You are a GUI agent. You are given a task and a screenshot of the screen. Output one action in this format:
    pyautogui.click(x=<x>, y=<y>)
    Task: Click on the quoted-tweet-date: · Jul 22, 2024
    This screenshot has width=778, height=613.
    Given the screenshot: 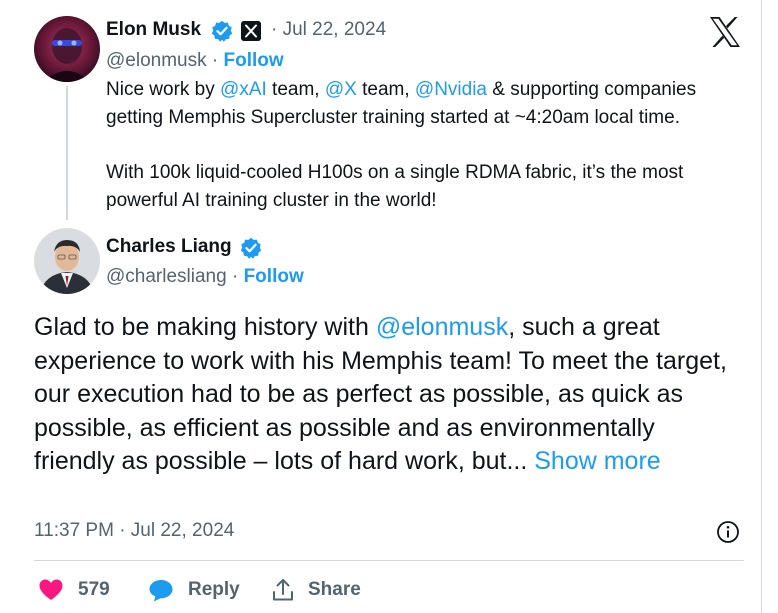 What is the action you would take?
    pyautogui.click(x=328, y=30)
    